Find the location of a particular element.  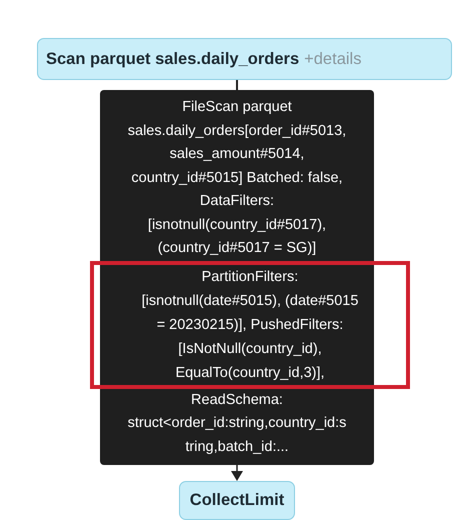

tooltip-text: FileScan parquet sales.daily_orders[order_id#5013, sales_amount#5014, country_id#5015] Batched: false, DataFilters: [isnotnull(country_id#5017), (country_id#5017 = SG)] is located at coordinates (237, 178).